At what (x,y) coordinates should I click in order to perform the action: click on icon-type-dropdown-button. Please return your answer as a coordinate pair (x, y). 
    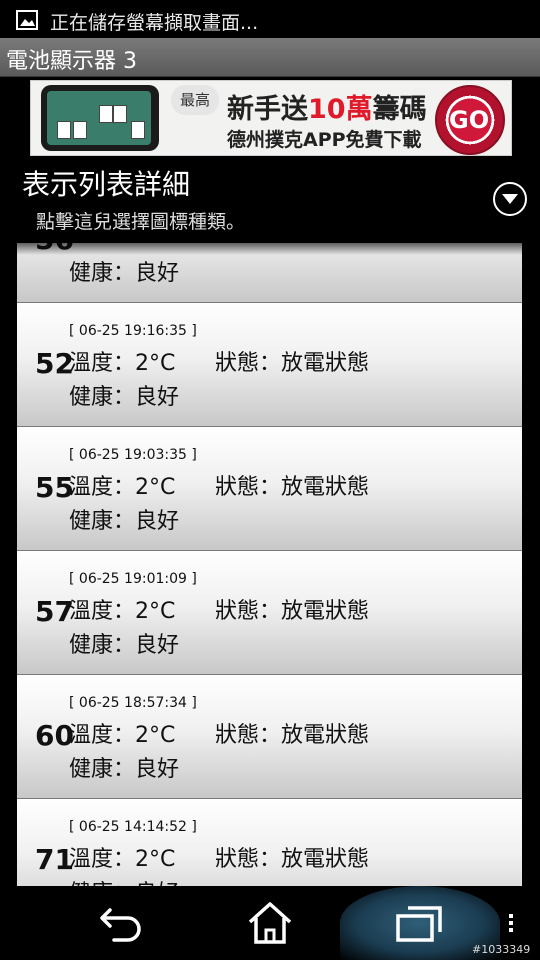
    Looking at the image, I should click on (510, 199).